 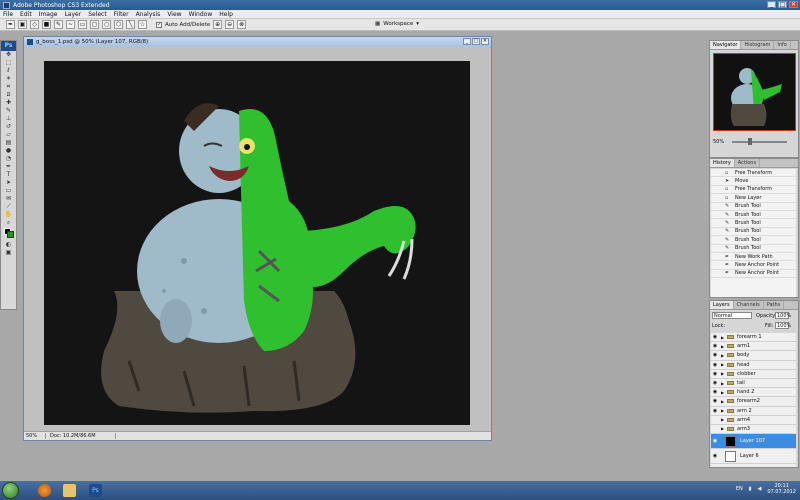 What do you see at coordinates (467, 41) in the screenshot?
I see `doc-minimize-button: _` at bounding box center [467, 41].